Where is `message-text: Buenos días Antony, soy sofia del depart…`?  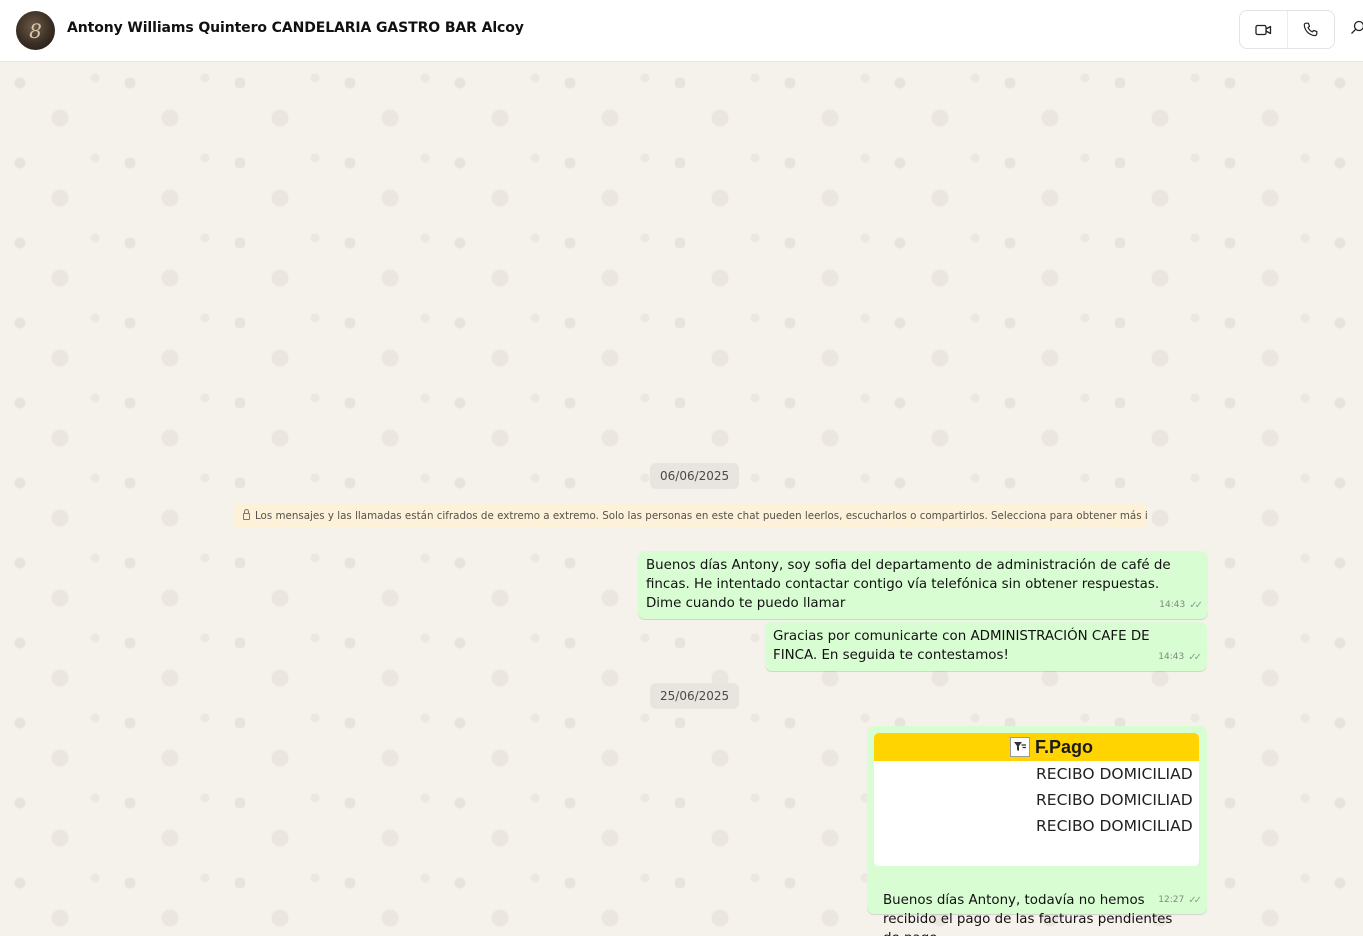
message-text: Buenos días Antony, soy sofia del depart… is located at coordinates (908, 584).